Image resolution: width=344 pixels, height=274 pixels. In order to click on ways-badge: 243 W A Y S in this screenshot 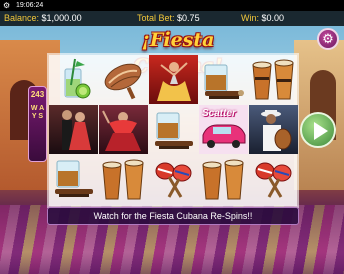, I will do `click(37, 124)`.